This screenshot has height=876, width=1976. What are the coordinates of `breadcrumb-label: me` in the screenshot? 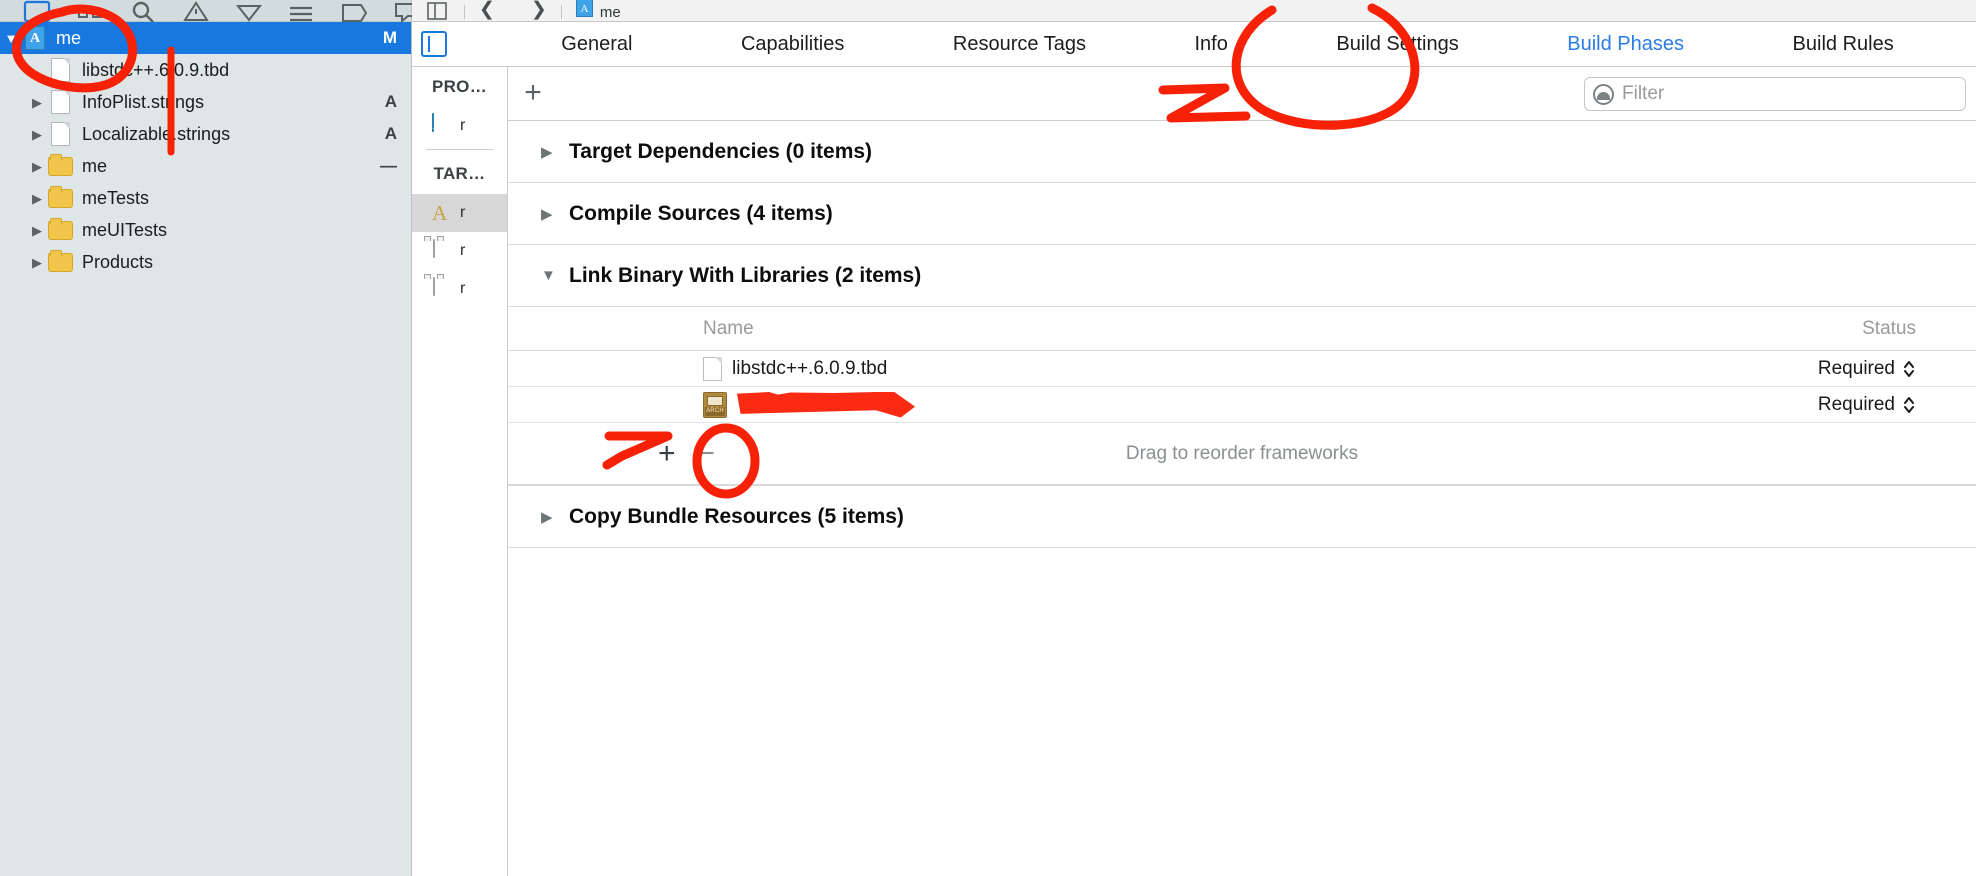 It's located at (610, 12).